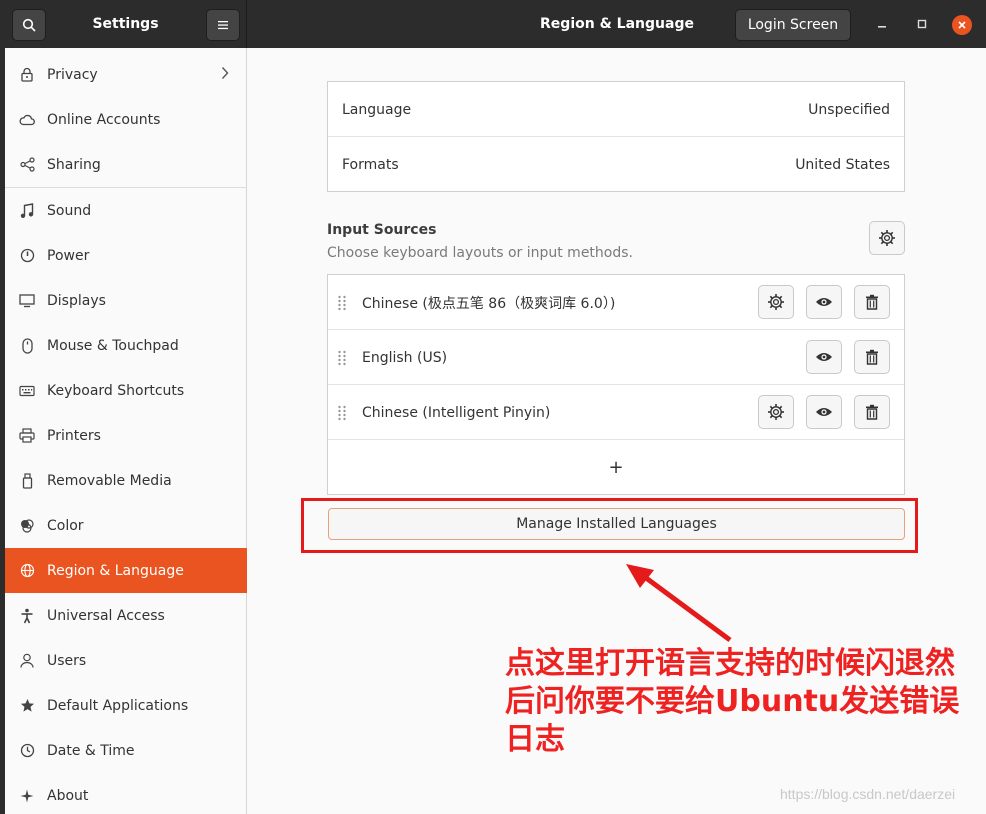 The width and height of the screenshot is (986, 814). Describe the element at coordinates (27, 120) in the screenshot. I see `cloud-icon` at that location.